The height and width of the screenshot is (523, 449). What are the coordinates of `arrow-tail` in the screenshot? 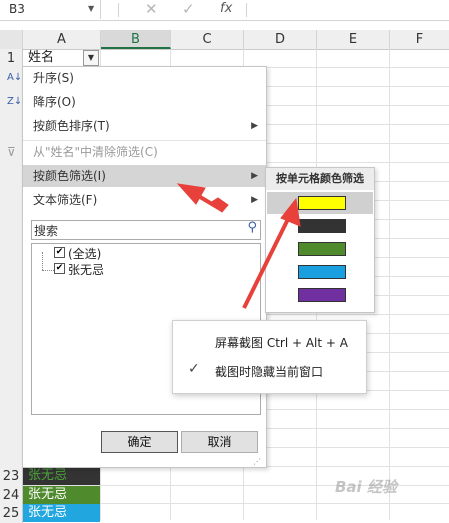 It's located at (219, 205).